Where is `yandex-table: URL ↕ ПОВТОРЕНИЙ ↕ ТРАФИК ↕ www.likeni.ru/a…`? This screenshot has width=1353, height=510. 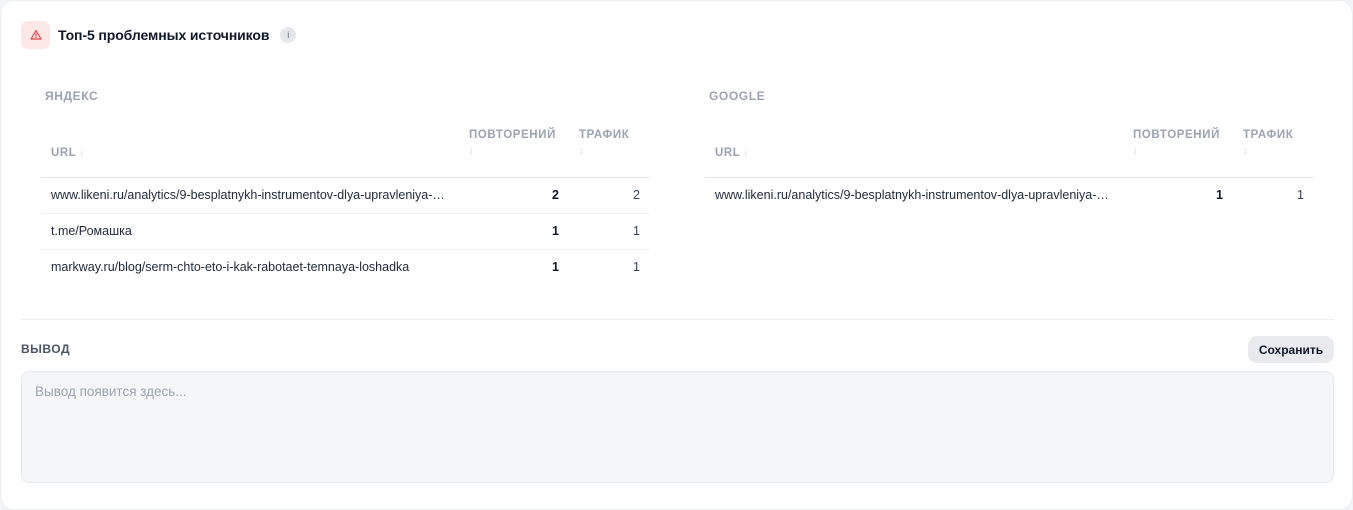 yandex-table: URL ↕ ПОВТОРЕНИЙ ↕ ТРАФИК ↕ www.likeni.ru/a… is located at coordinates (345, 207).